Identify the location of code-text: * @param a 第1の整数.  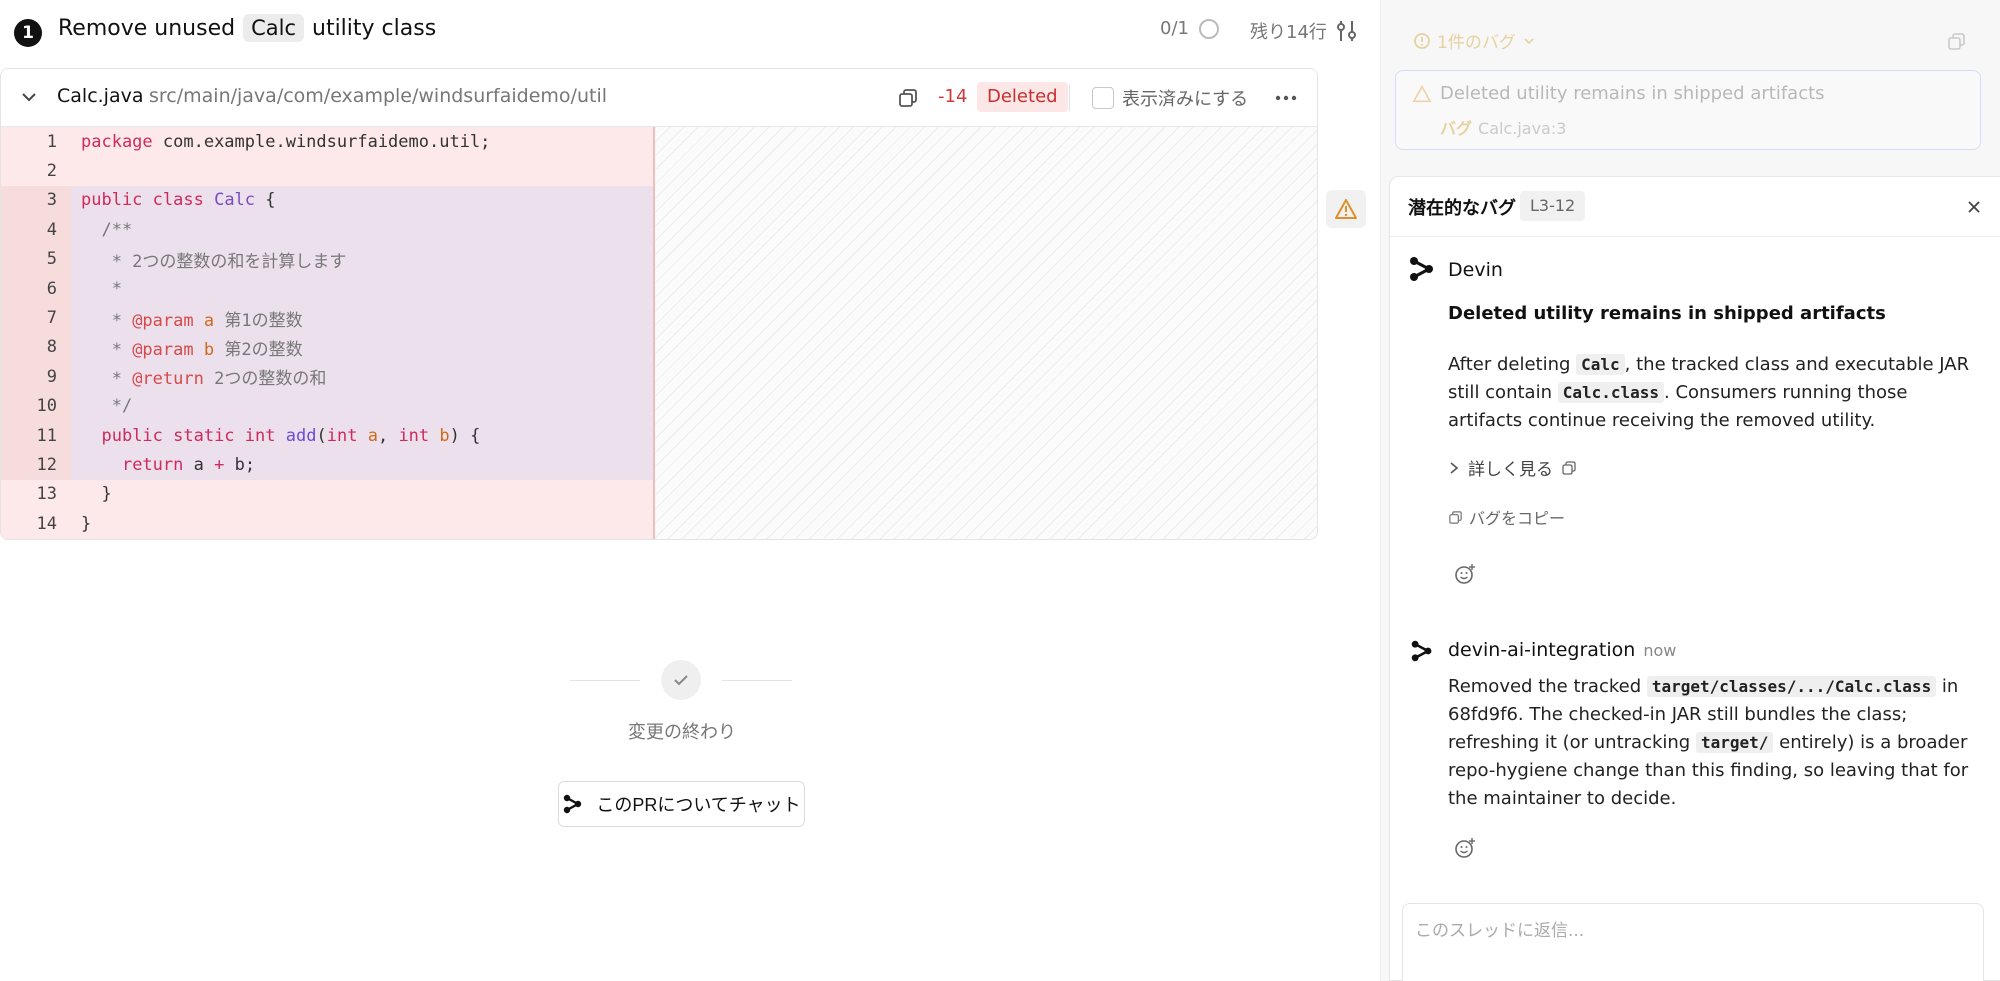
(192, 320).